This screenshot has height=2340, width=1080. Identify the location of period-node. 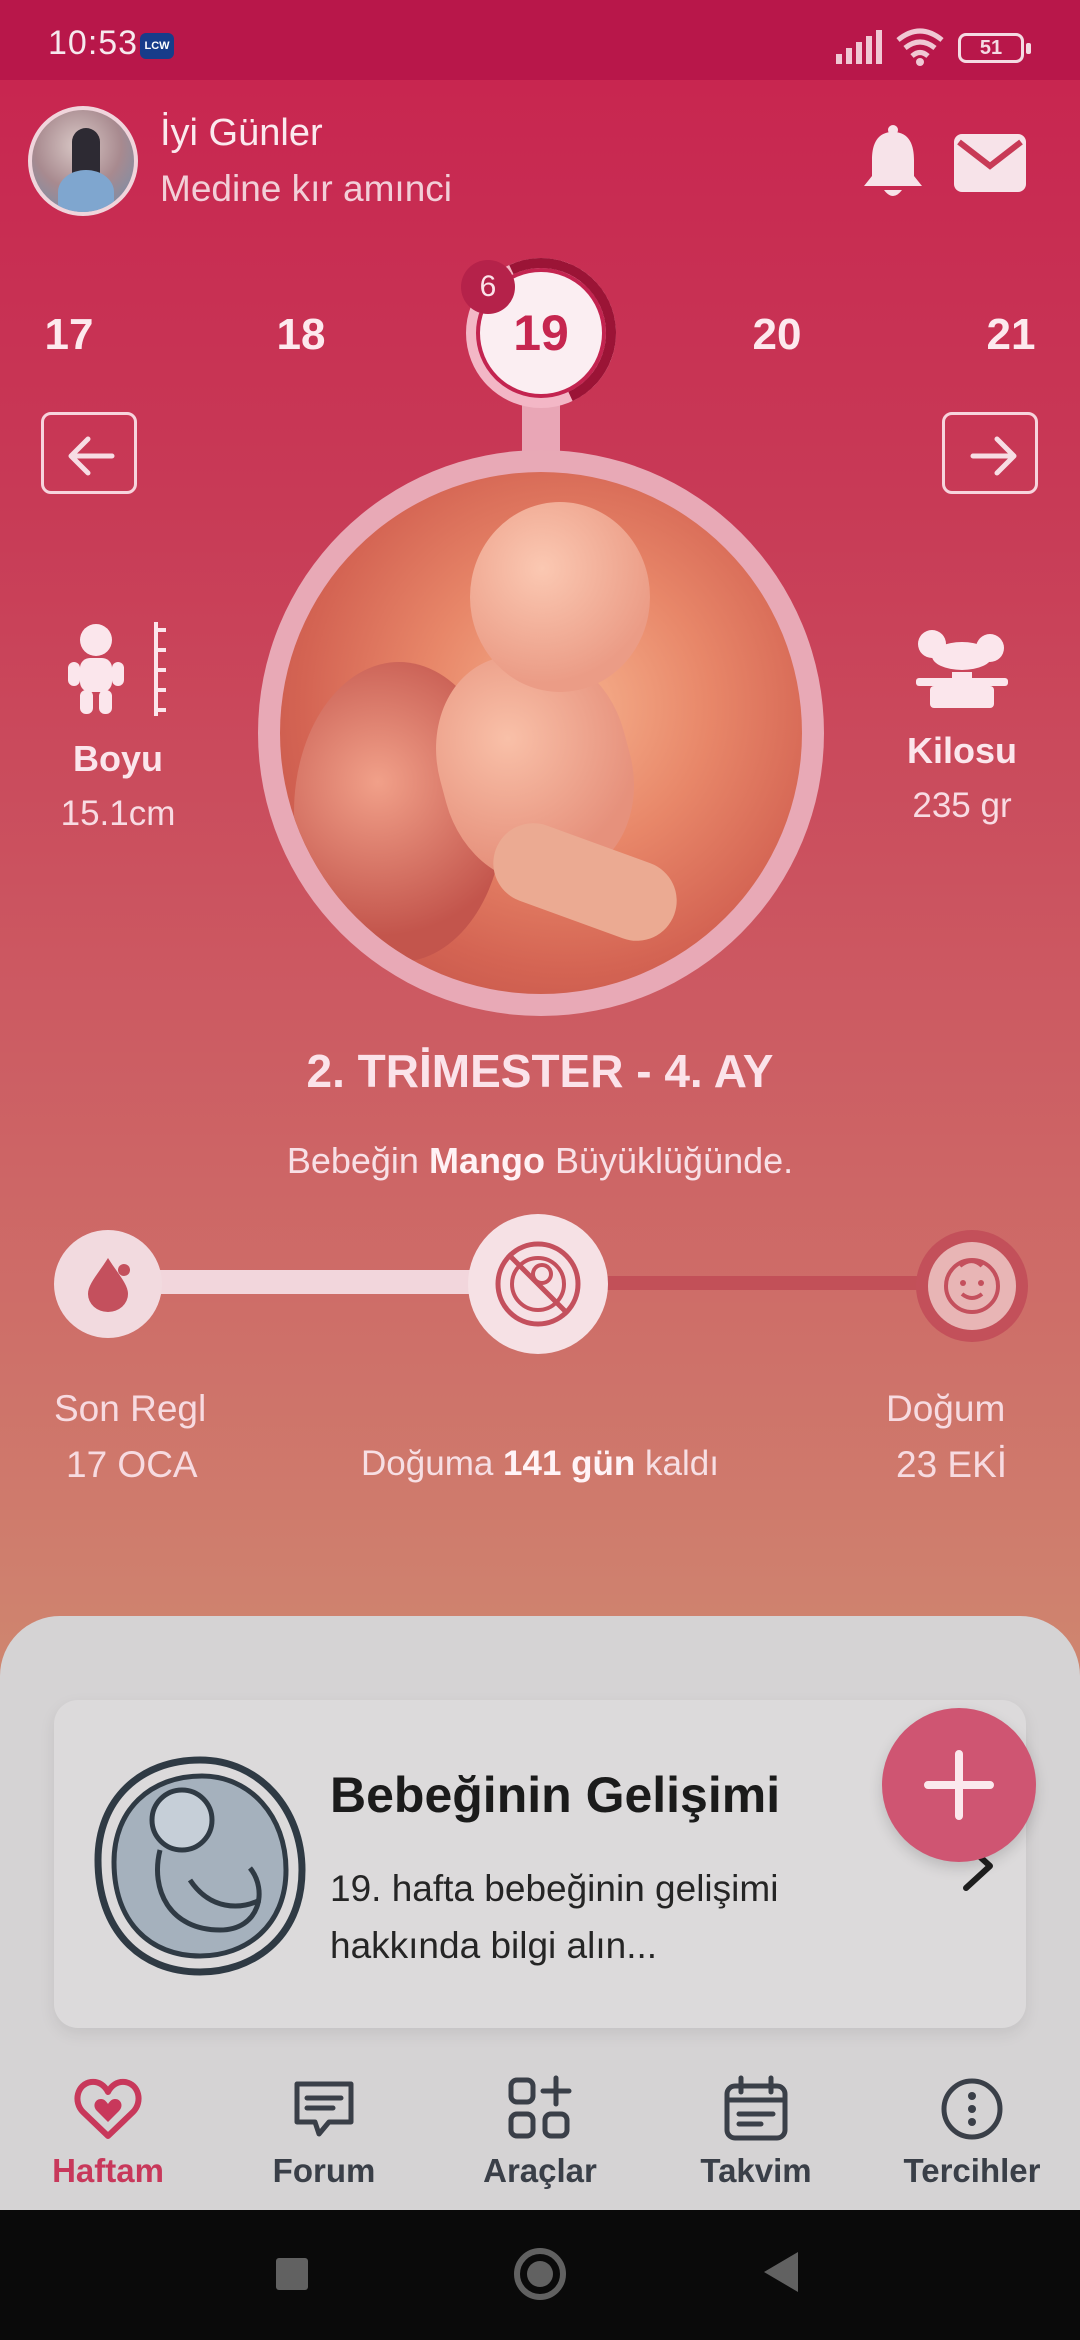
(108, 1284).